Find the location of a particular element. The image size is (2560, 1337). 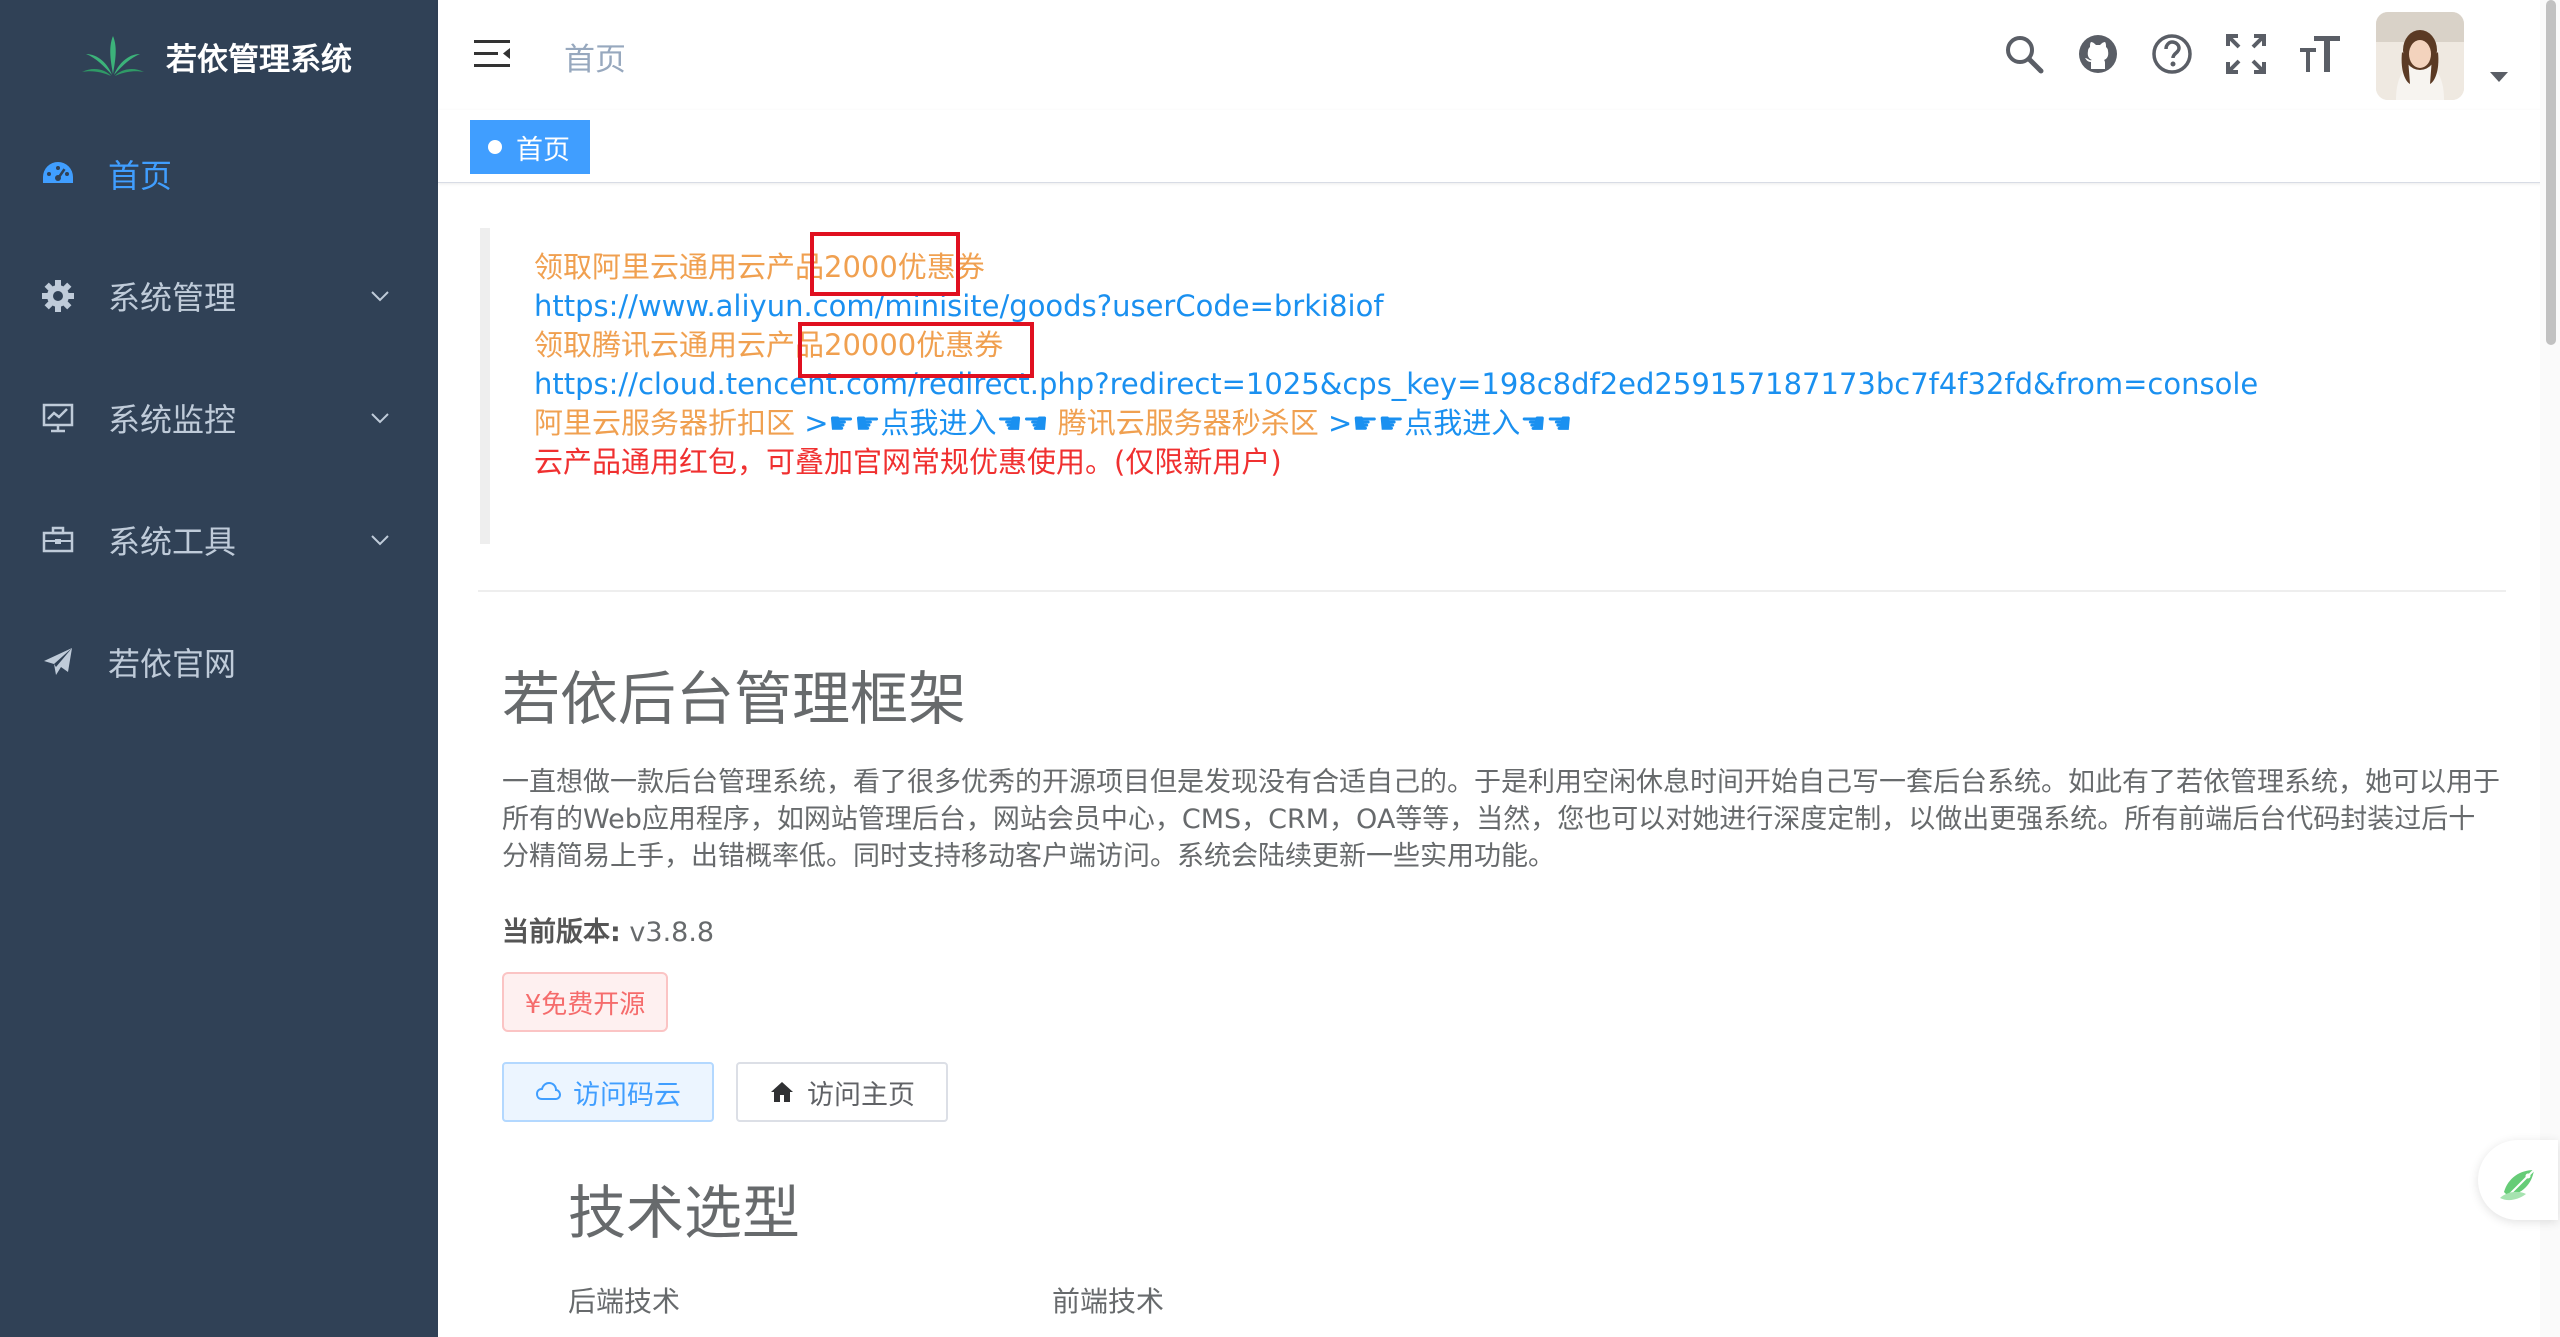

font-size-icon is located at coordinates (2320, 54).